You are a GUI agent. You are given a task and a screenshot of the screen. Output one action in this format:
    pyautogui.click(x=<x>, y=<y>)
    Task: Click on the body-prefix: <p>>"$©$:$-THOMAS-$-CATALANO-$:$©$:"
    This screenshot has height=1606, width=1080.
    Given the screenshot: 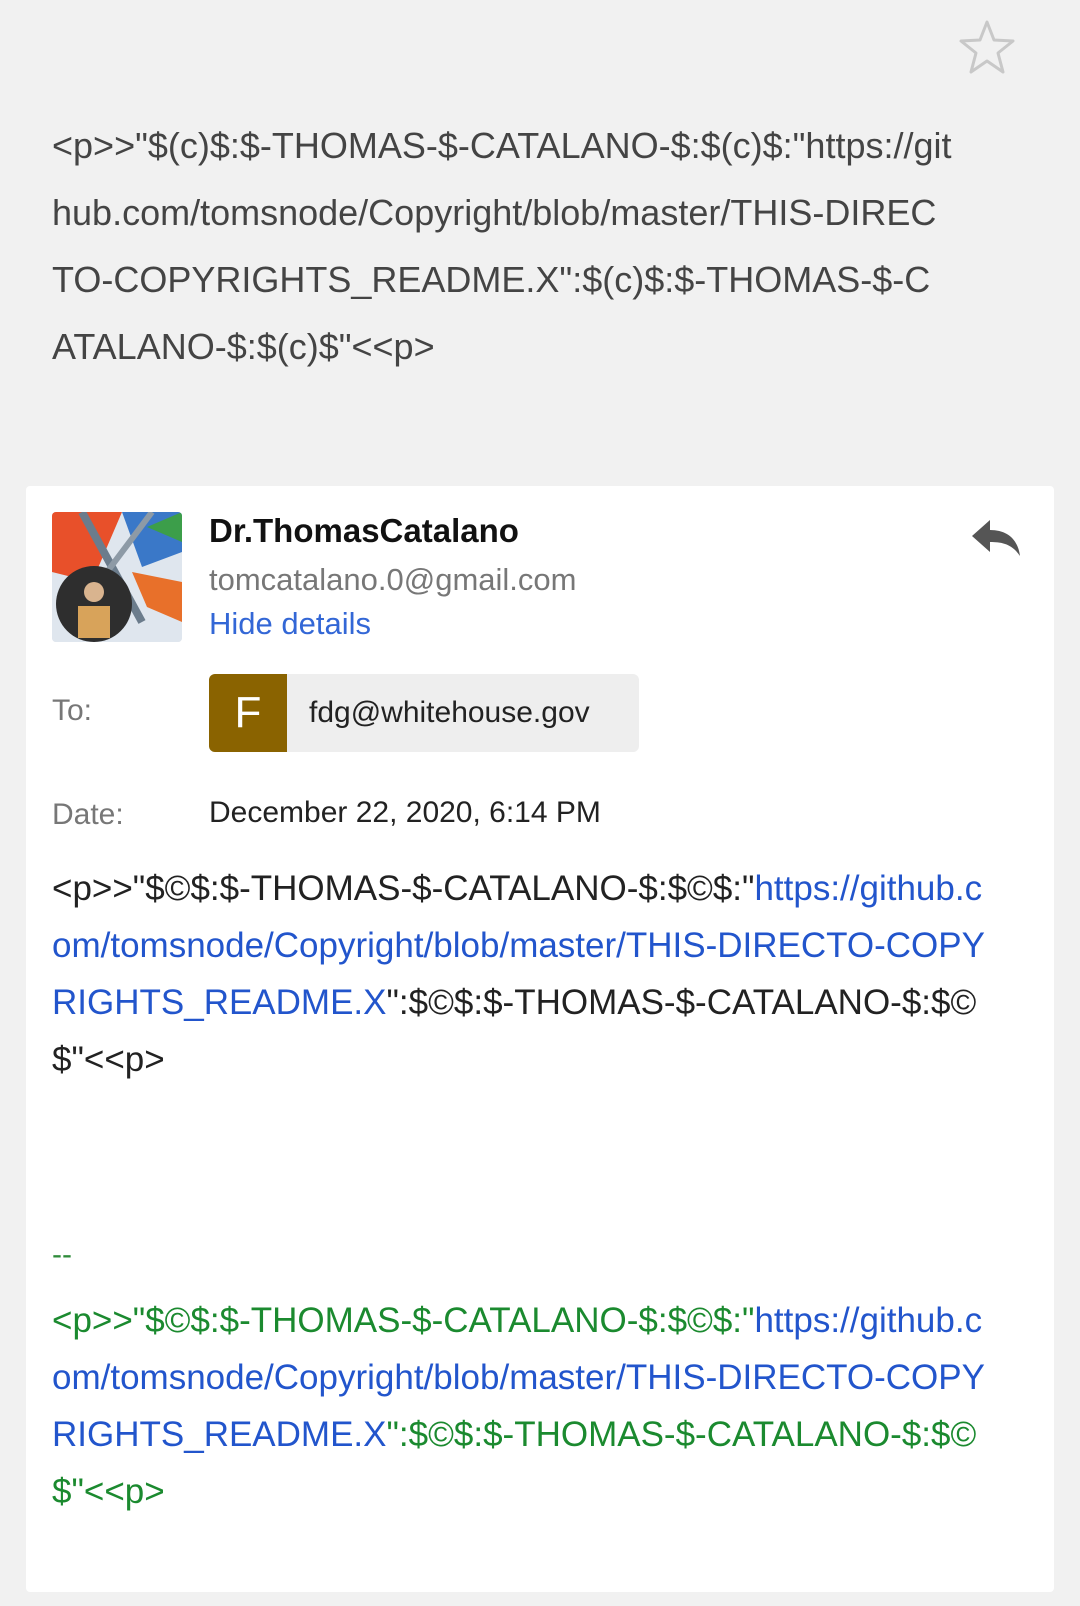 What is the action you would take?
    pyautogui.click(x=403, y=888)
    